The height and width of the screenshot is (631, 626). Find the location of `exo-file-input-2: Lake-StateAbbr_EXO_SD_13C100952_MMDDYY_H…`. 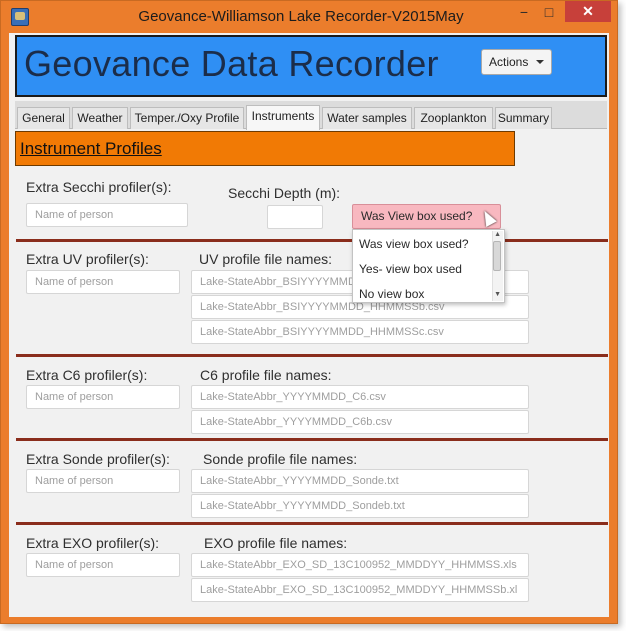

exo-file-input-2: Lake-StateAbbr_EXO_SD_13C100952_MMDDYY_H… is located at coordinates (360, 590).